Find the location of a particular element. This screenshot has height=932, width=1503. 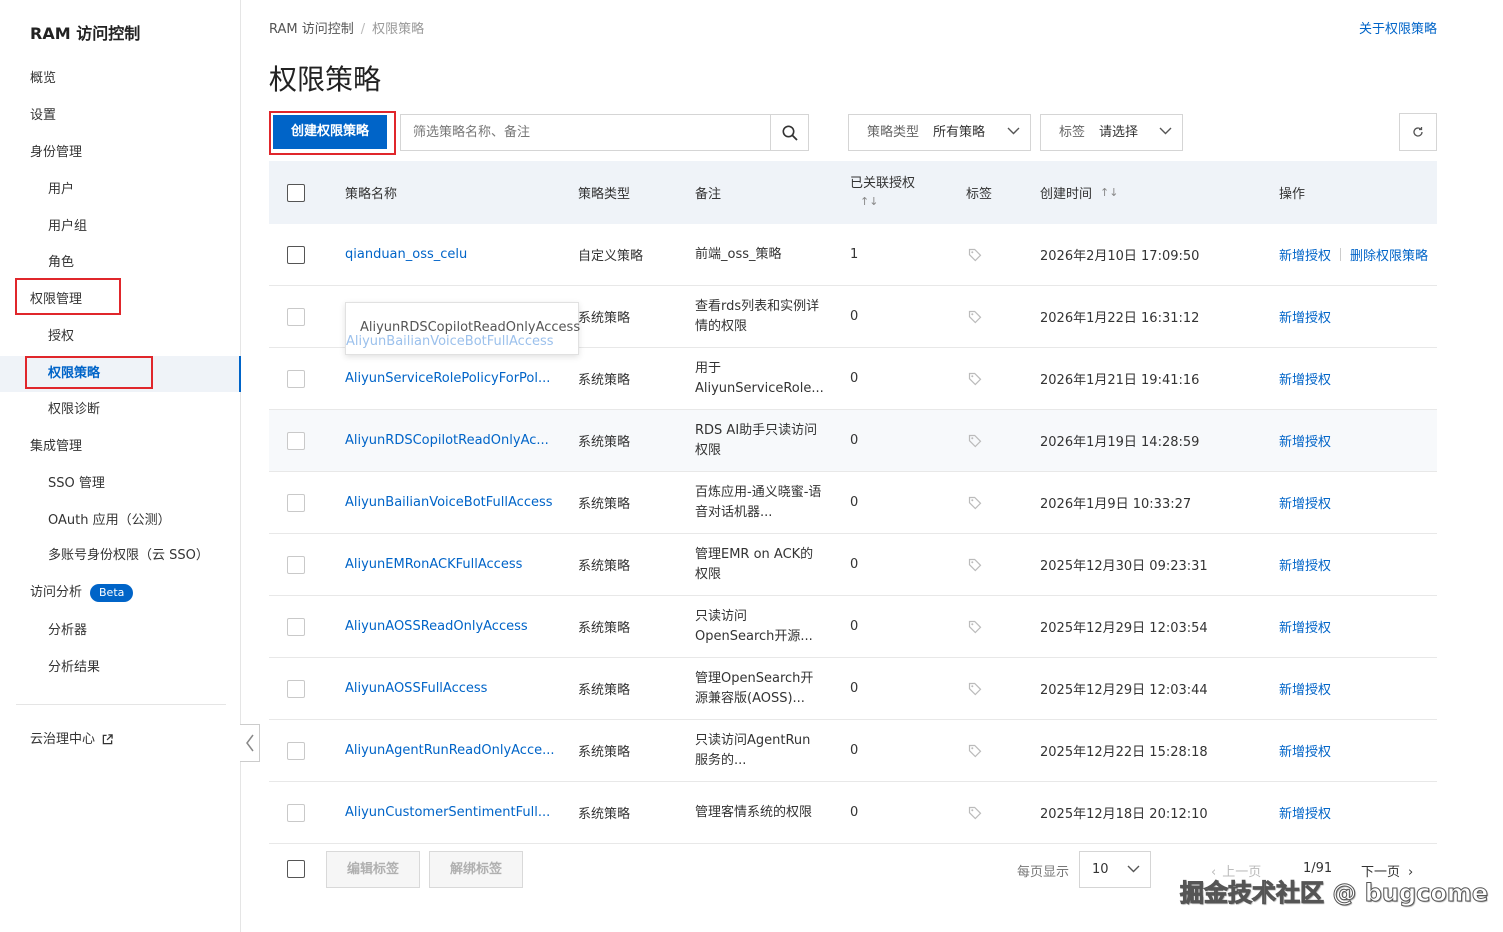

sidebar-item-integration: 集成管理 is located at coordinates (120, 447).